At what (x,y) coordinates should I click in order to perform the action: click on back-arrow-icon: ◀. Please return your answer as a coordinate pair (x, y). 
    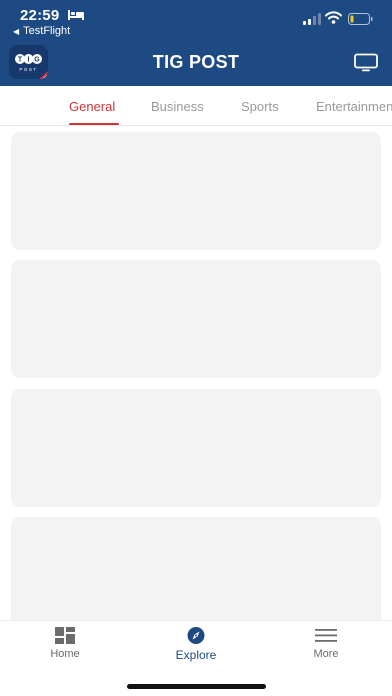
    Looking at the image, I should click on (16, 31).